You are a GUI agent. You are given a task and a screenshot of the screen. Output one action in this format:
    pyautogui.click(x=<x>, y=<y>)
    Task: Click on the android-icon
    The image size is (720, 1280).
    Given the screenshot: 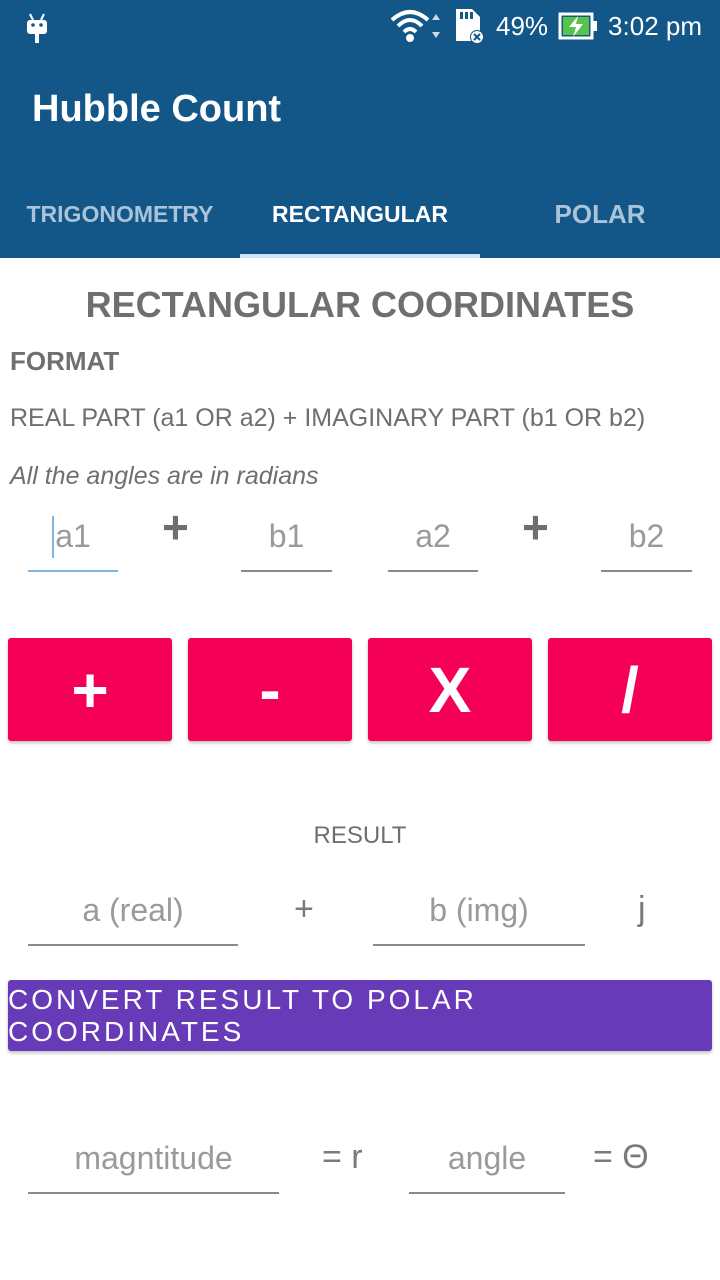 What is the action you would take?
    pyautogui.click(x=37, y=28)
    